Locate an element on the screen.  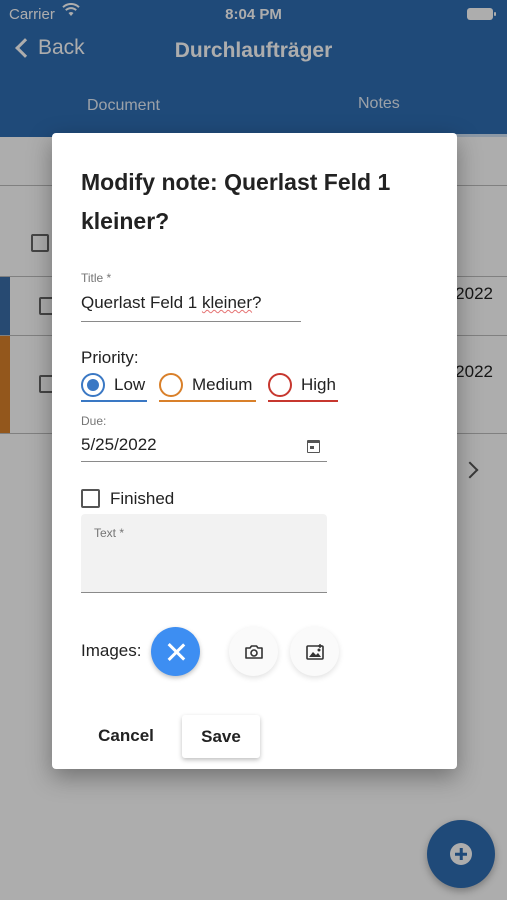
calendar-icon is located at coordinates (313, 446).